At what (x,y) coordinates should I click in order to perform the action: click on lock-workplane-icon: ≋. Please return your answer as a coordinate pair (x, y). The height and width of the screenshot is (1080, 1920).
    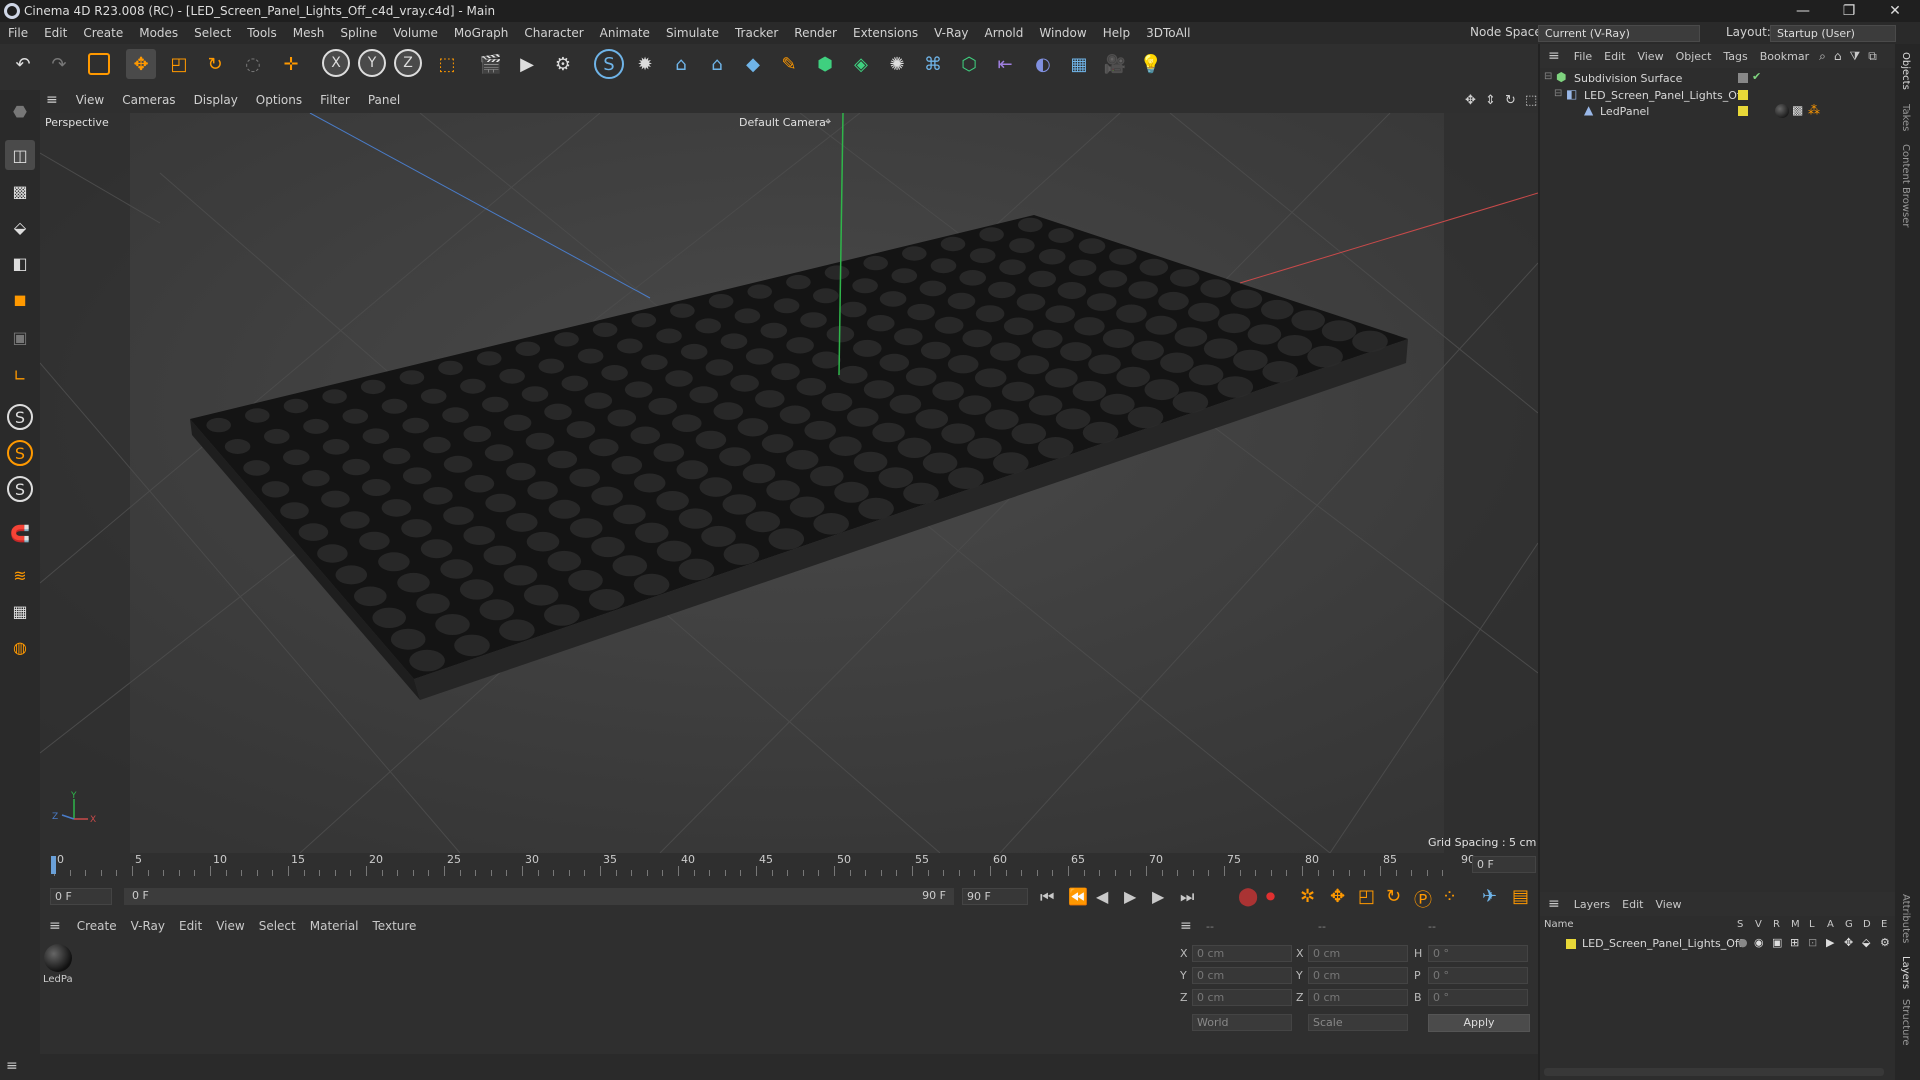
    Looking at the image, I should click on (20, 575).